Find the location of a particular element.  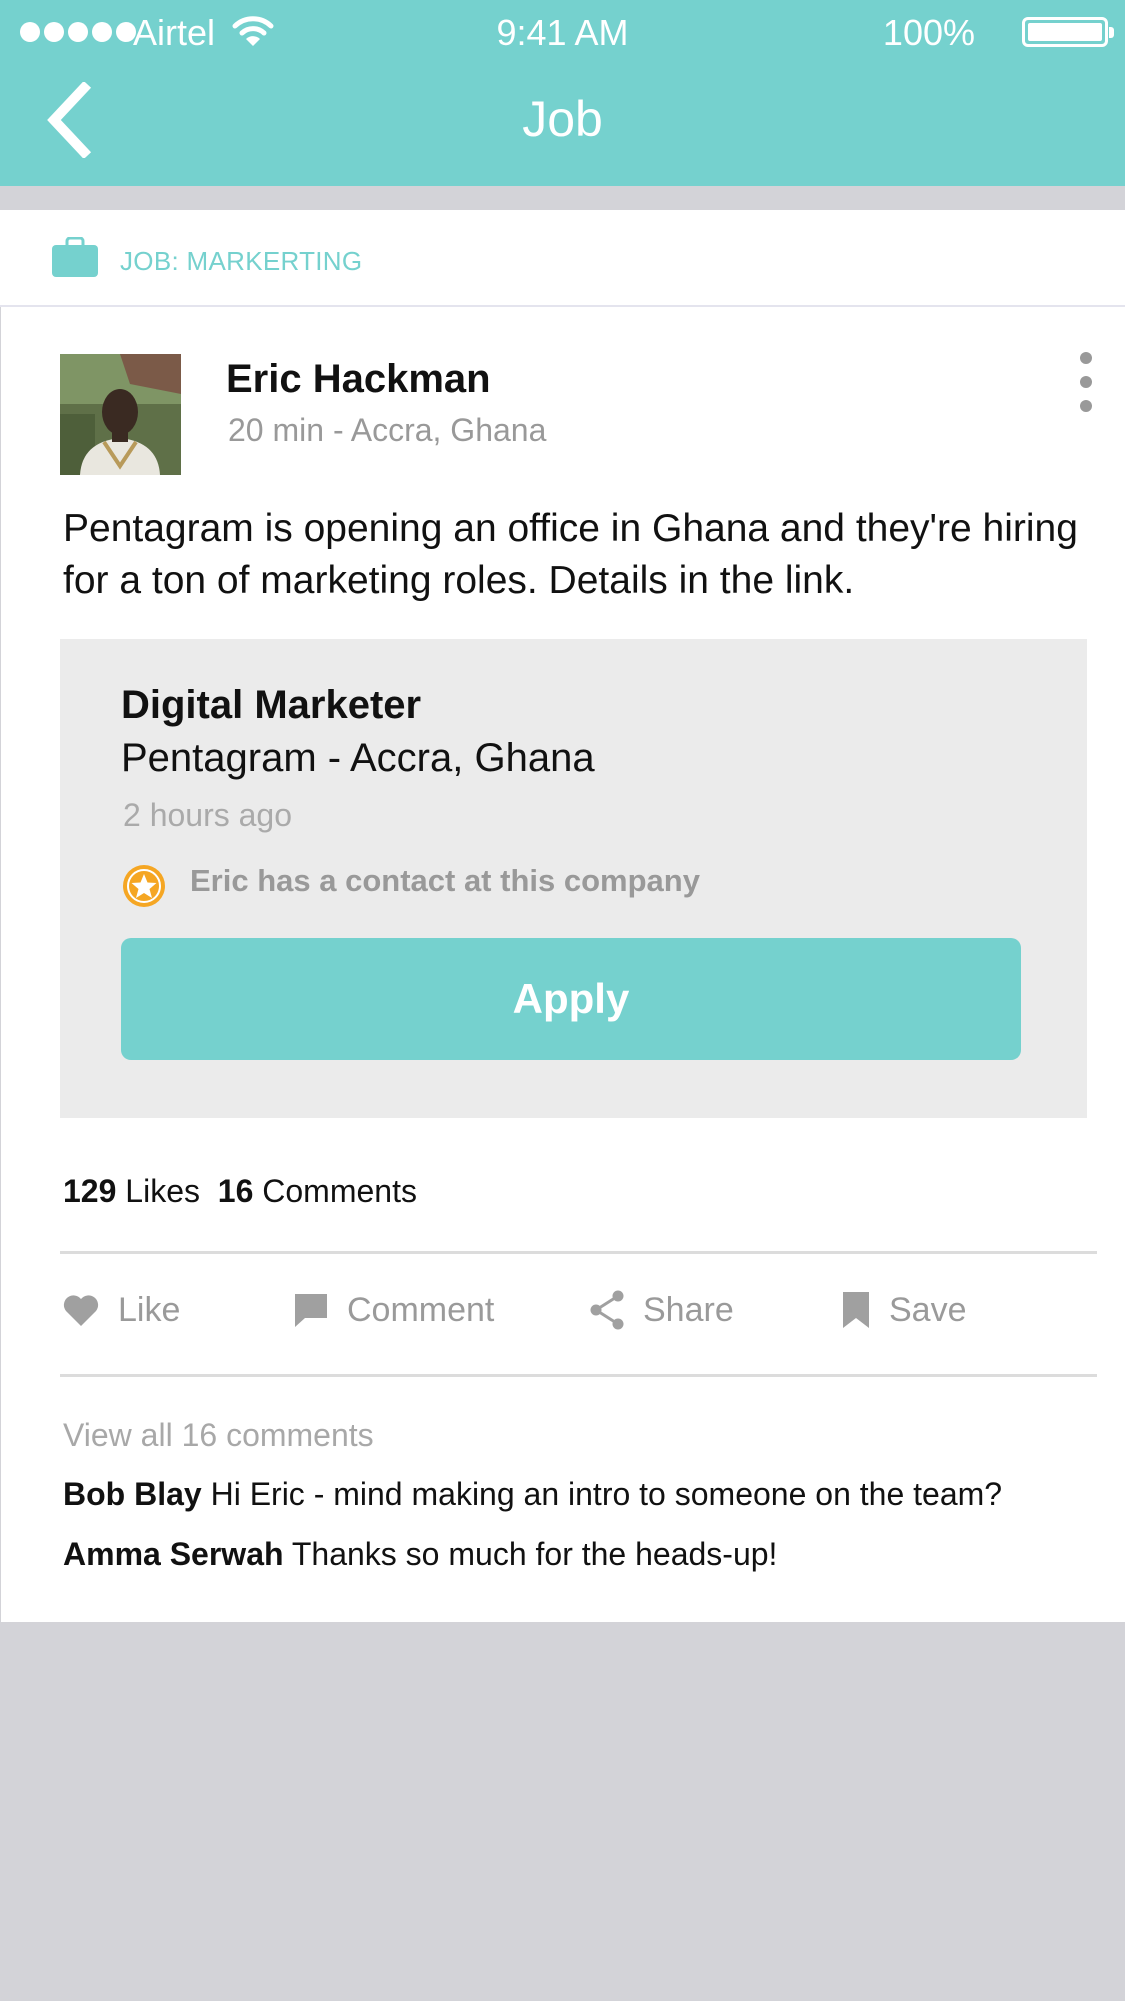

app-header: Airtel 9:41 AM 100% Job is located at coordinates (562, 93).